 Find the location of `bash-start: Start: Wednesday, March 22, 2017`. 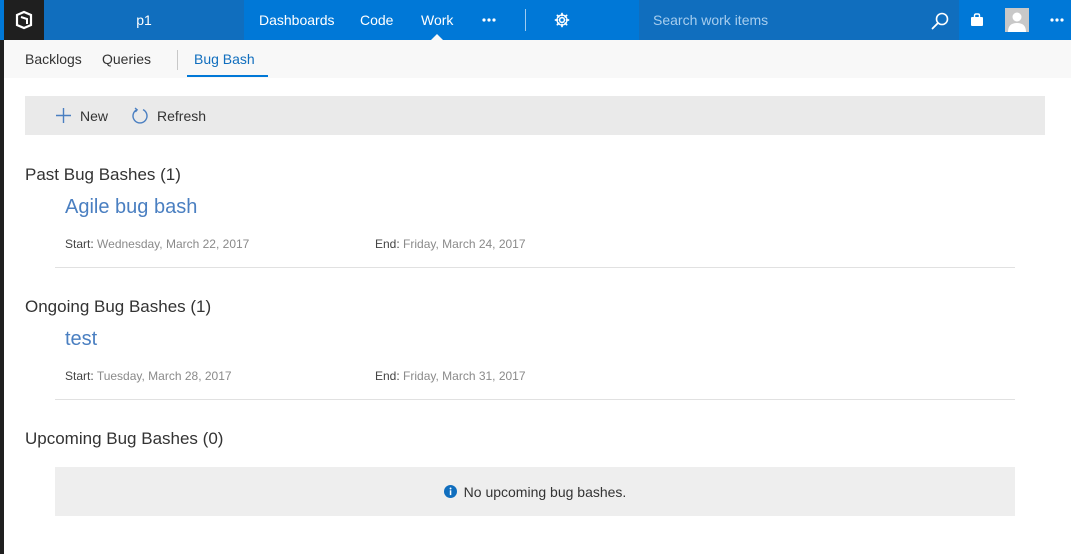

bash-start: Start: Wednesday, March 22, 2017 is located at coordinates (157, 244).